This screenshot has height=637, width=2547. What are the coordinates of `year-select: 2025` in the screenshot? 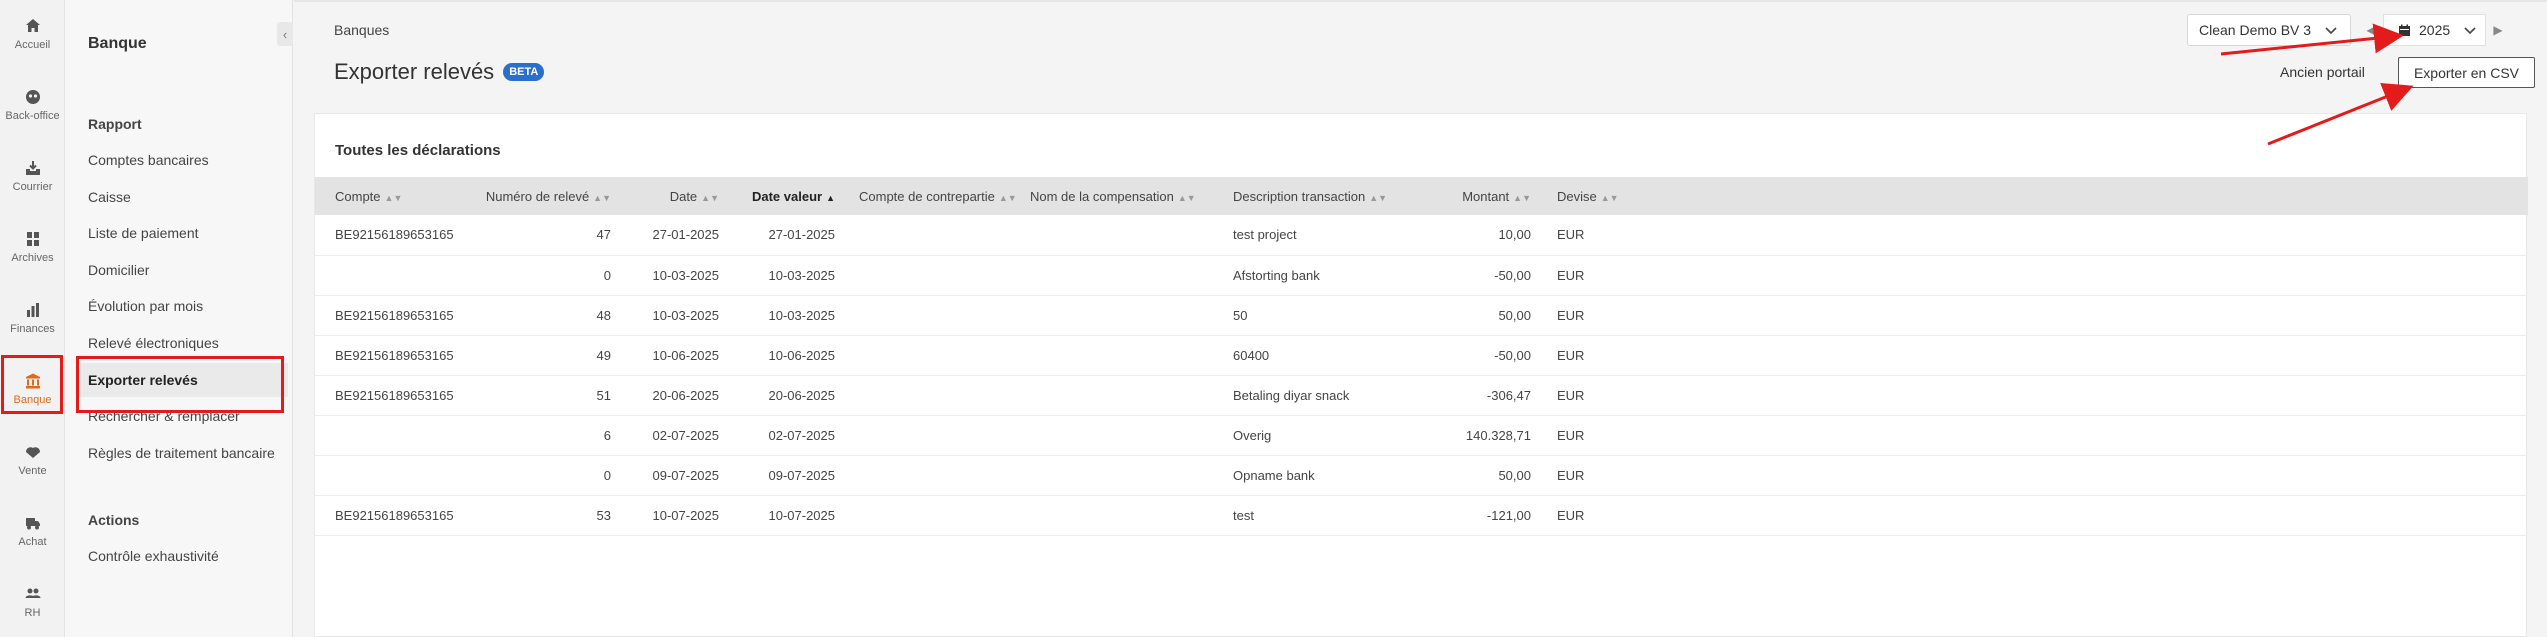 It's located at (2434, 30).